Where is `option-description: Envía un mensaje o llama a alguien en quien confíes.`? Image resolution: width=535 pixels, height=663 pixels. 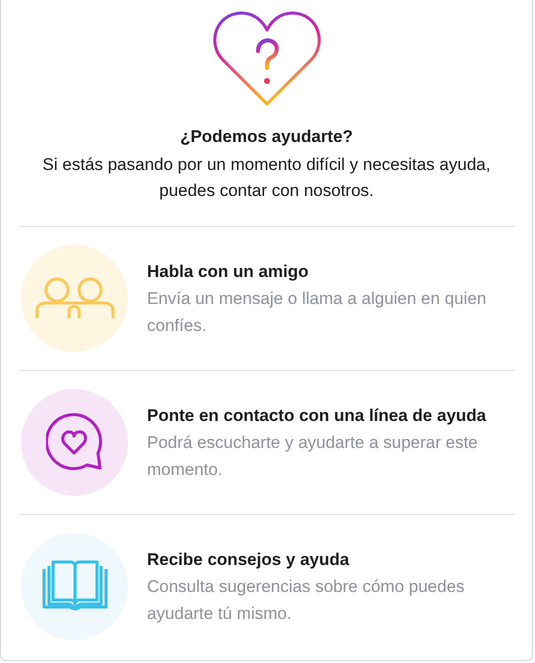
option-description: Envía un mensaje o llama a alguien en quien confíes. is located at coordinates (317, 312).